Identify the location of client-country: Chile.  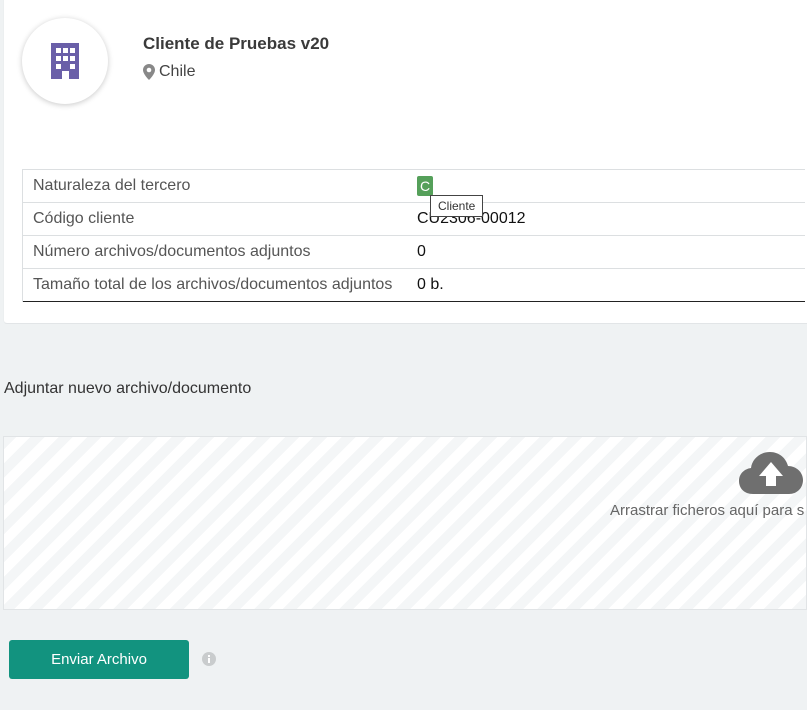
(169, 72).